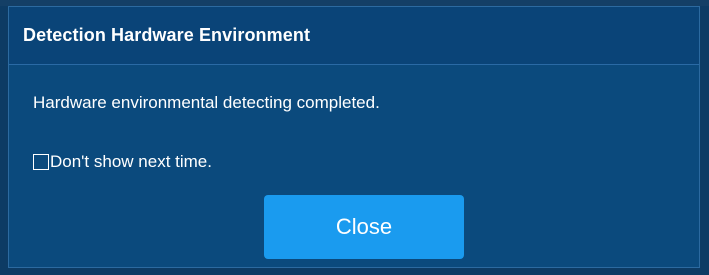 This screenshot has height=275, width=709. I want to click on dialog-title: Detection Hardware Environment, so click(167, 35).